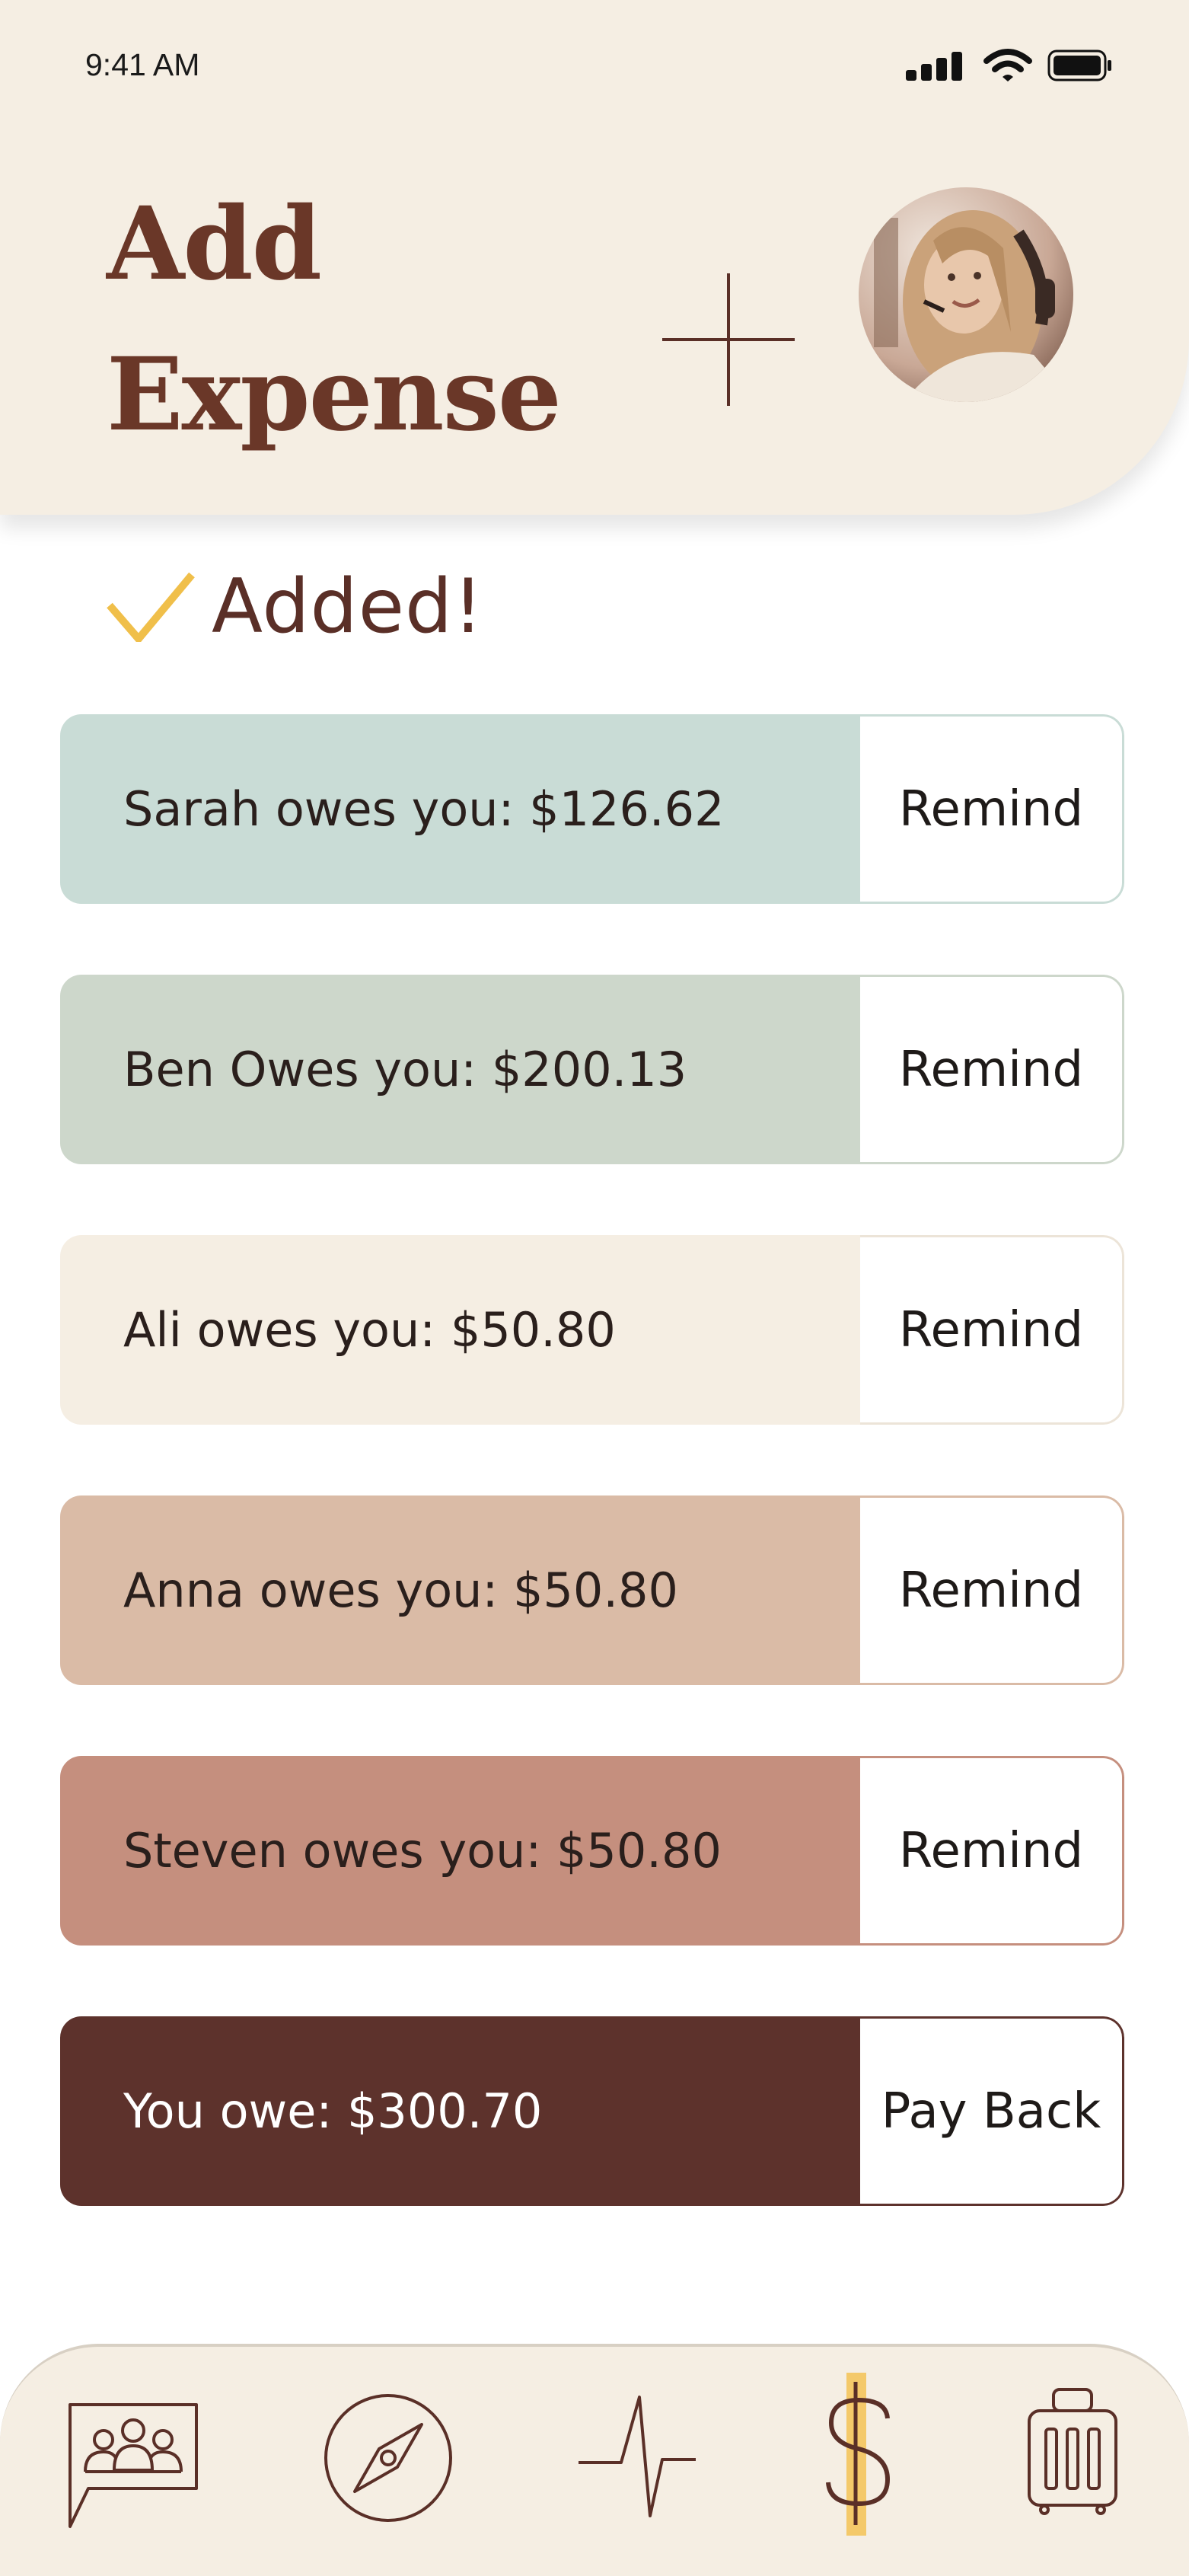  What do you see at coordinates (348, 606) in the screenshot?
I see `added-text: Added!` at bounding box center [348, 606].